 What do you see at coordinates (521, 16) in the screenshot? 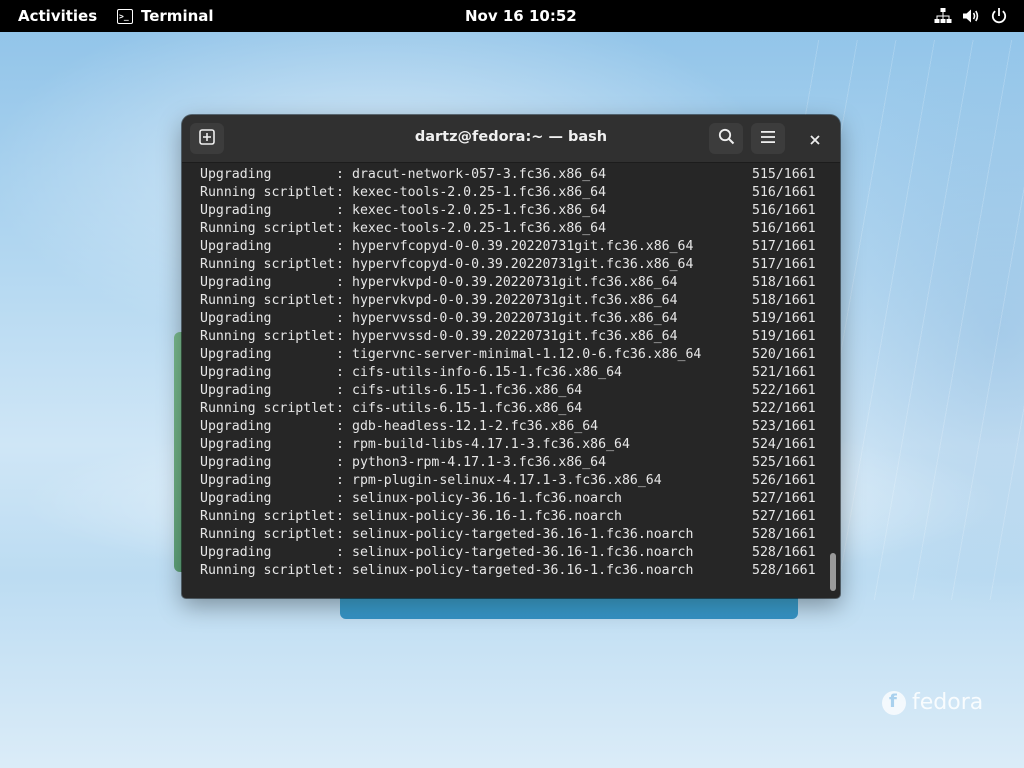
I see `clock: Nov 16 10:52` at bounding box center [521, 16].